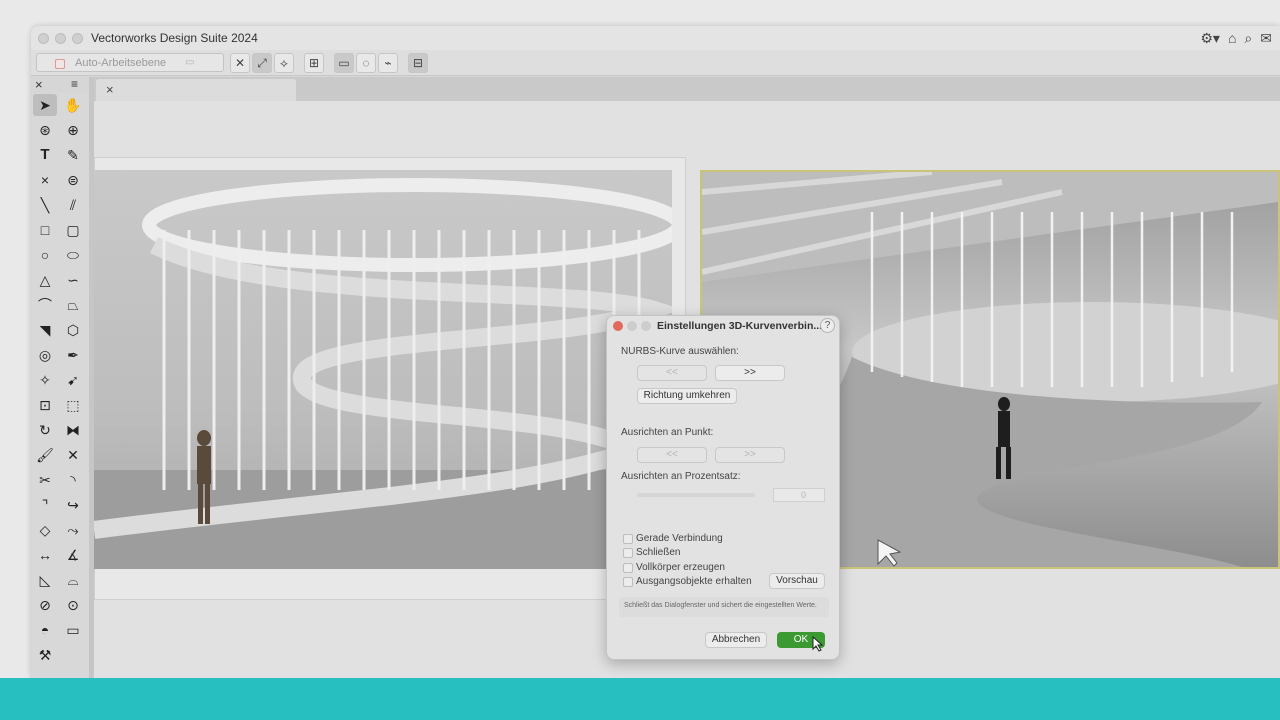 This screenshot has height=720, width=1280. I want to click on arc-tool-icon: ◝, so click(73, 480).